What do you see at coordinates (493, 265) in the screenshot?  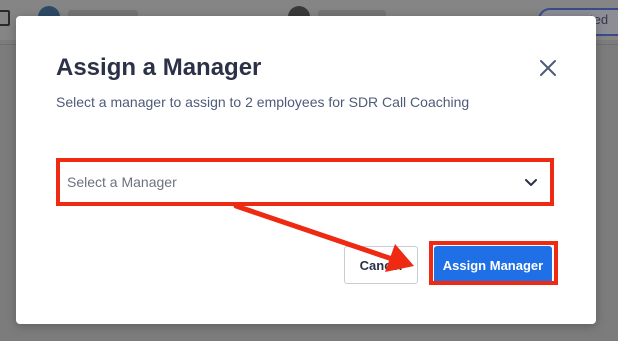 I see `assign-manager-button: Assign Manager` at bounding box center [493, 265].